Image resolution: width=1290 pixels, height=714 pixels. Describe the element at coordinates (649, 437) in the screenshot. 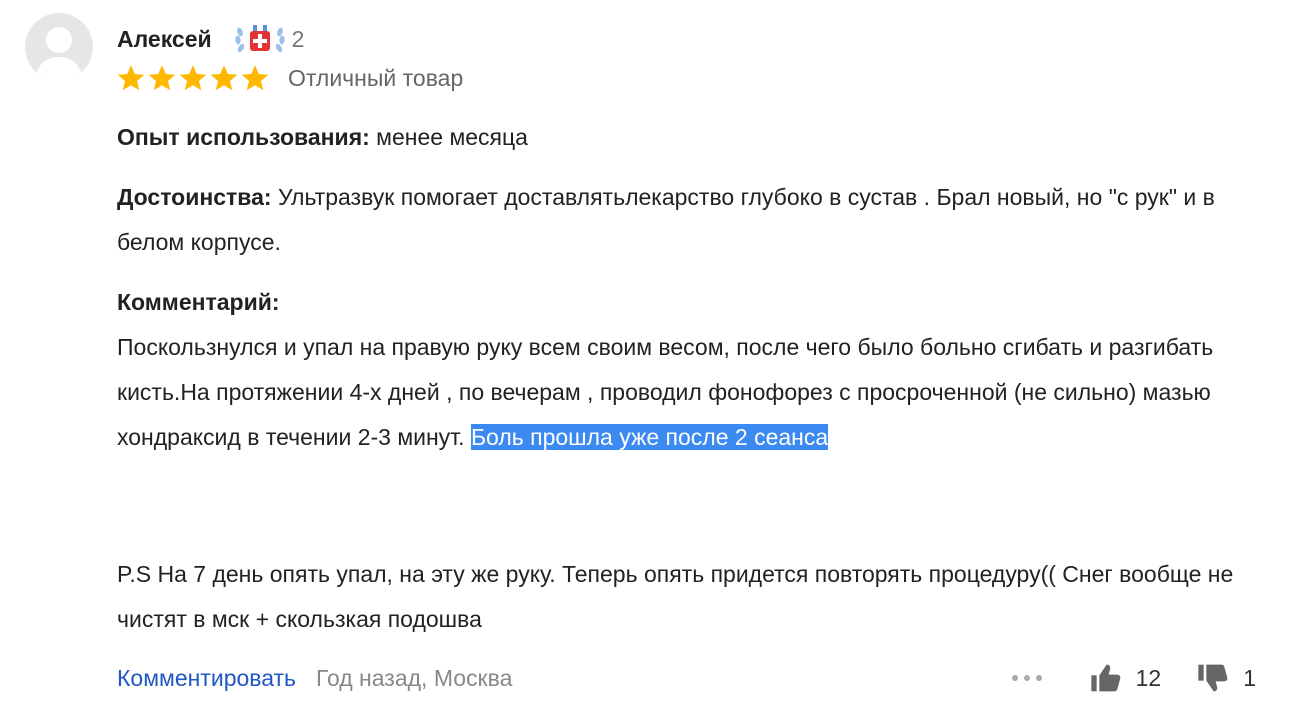

I see `selected-text: Боль прошла уже после 2 сеанса` at that location.